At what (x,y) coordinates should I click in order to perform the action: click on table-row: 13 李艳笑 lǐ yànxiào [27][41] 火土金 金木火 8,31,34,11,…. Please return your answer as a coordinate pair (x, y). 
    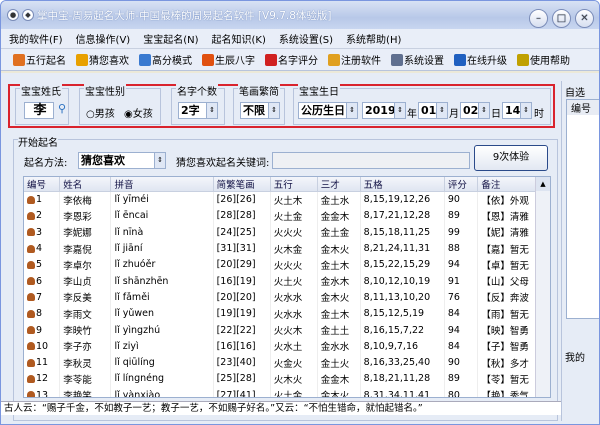
    Looking at the image, I should click on (280, 392).